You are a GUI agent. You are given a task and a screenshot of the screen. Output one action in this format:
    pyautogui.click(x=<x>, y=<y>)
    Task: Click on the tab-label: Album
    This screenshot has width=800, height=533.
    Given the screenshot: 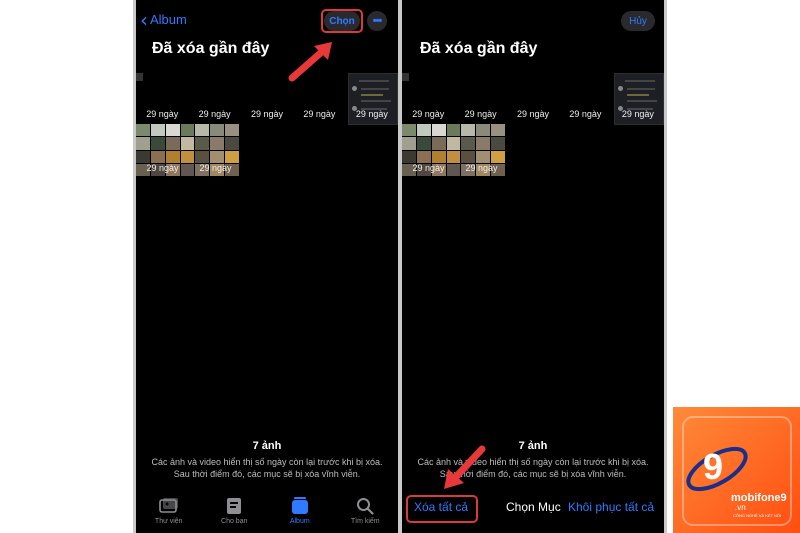 What is the action you would take?
    pyautogui.click(x=299, y=521)
    